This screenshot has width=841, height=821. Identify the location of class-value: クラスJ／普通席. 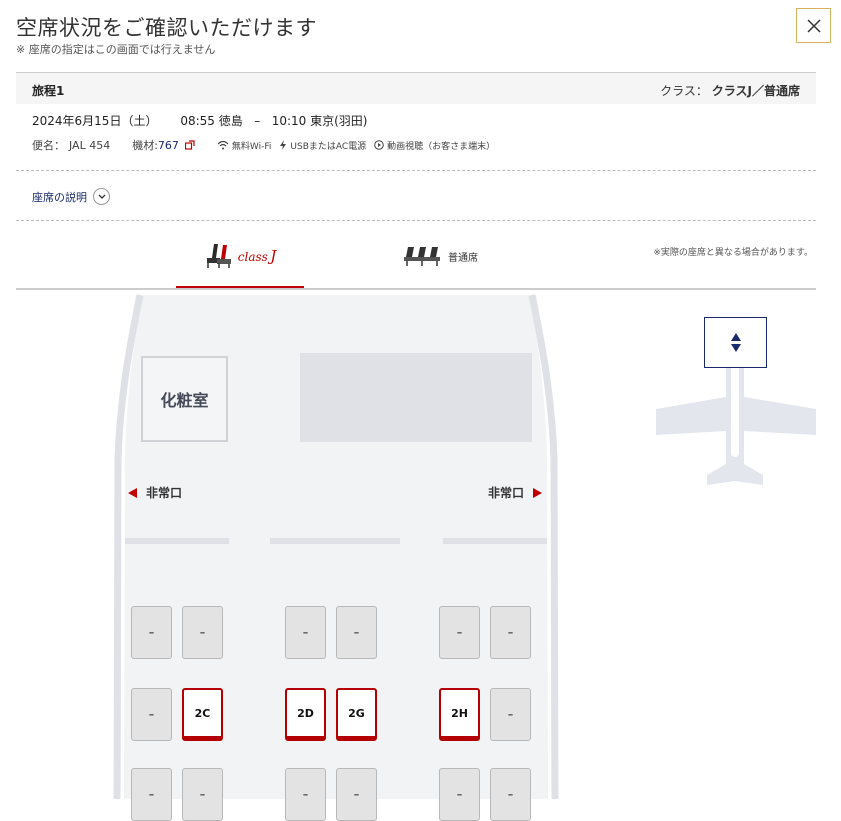
(755, 91).